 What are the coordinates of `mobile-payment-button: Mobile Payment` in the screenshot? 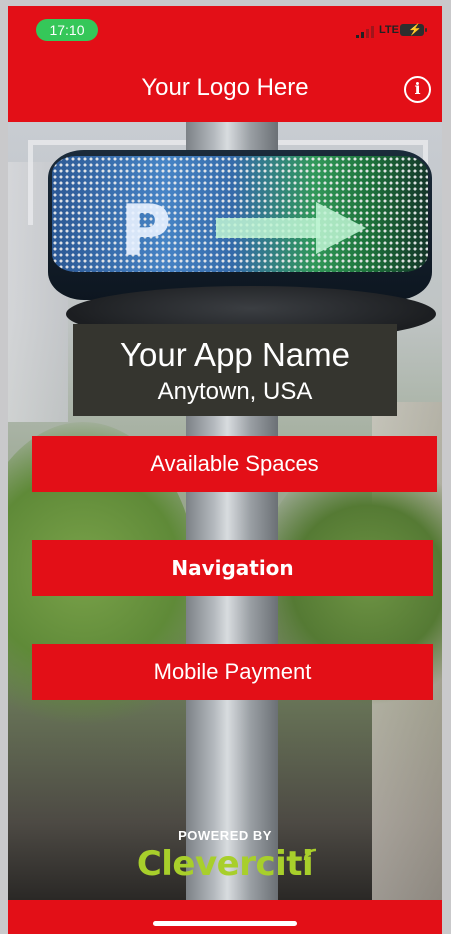 It's located at (232, 672).